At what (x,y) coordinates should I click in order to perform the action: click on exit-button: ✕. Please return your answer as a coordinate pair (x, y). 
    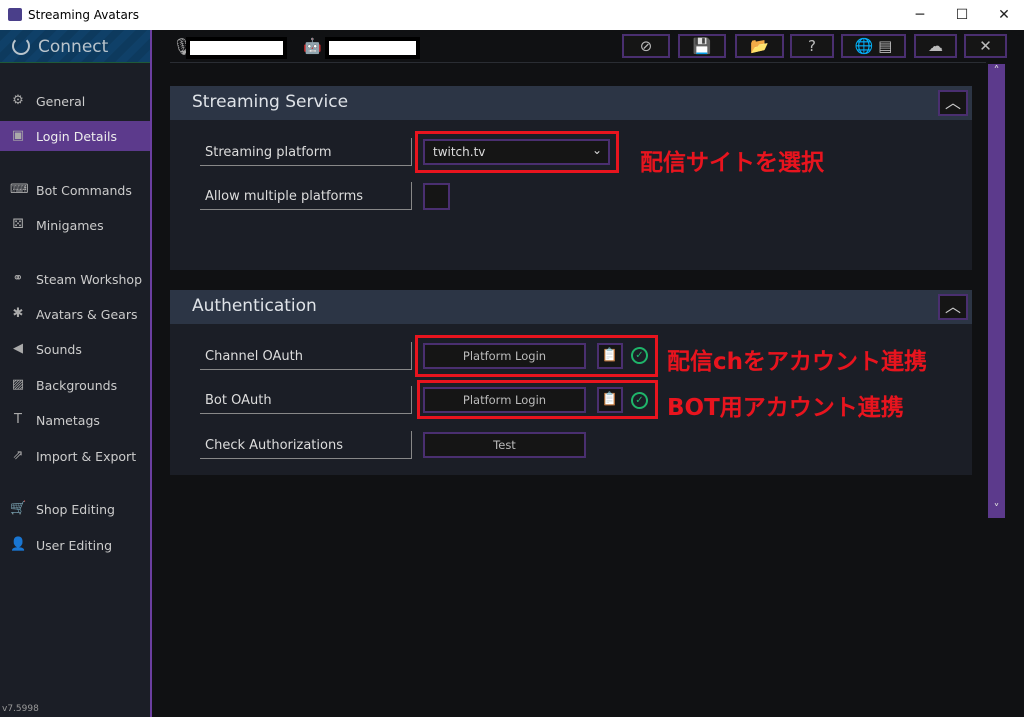
    Looking at the image, I should click on (985, 46).